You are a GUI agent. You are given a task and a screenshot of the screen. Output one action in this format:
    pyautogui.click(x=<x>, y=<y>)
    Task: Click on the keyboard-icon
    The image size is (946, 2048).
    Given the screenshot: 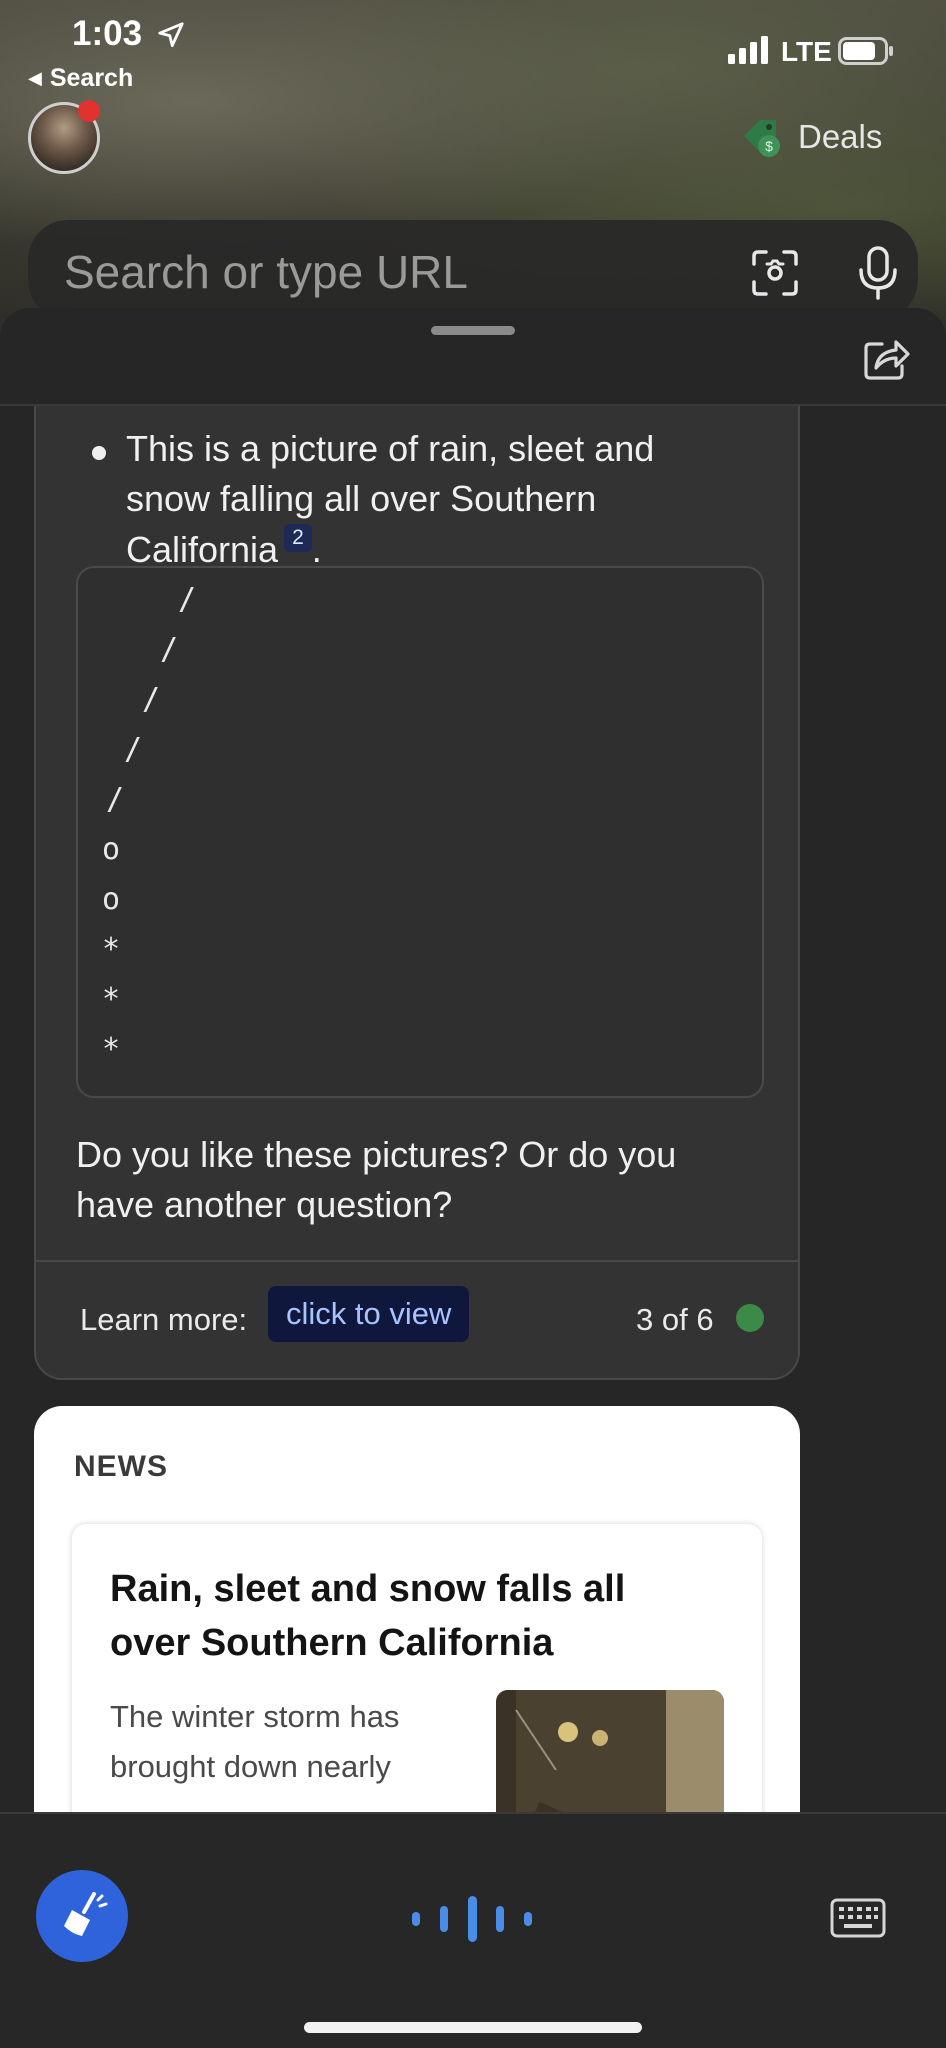 What is the action you would take?
    pyautogui.click(x=858, y=1918)
    